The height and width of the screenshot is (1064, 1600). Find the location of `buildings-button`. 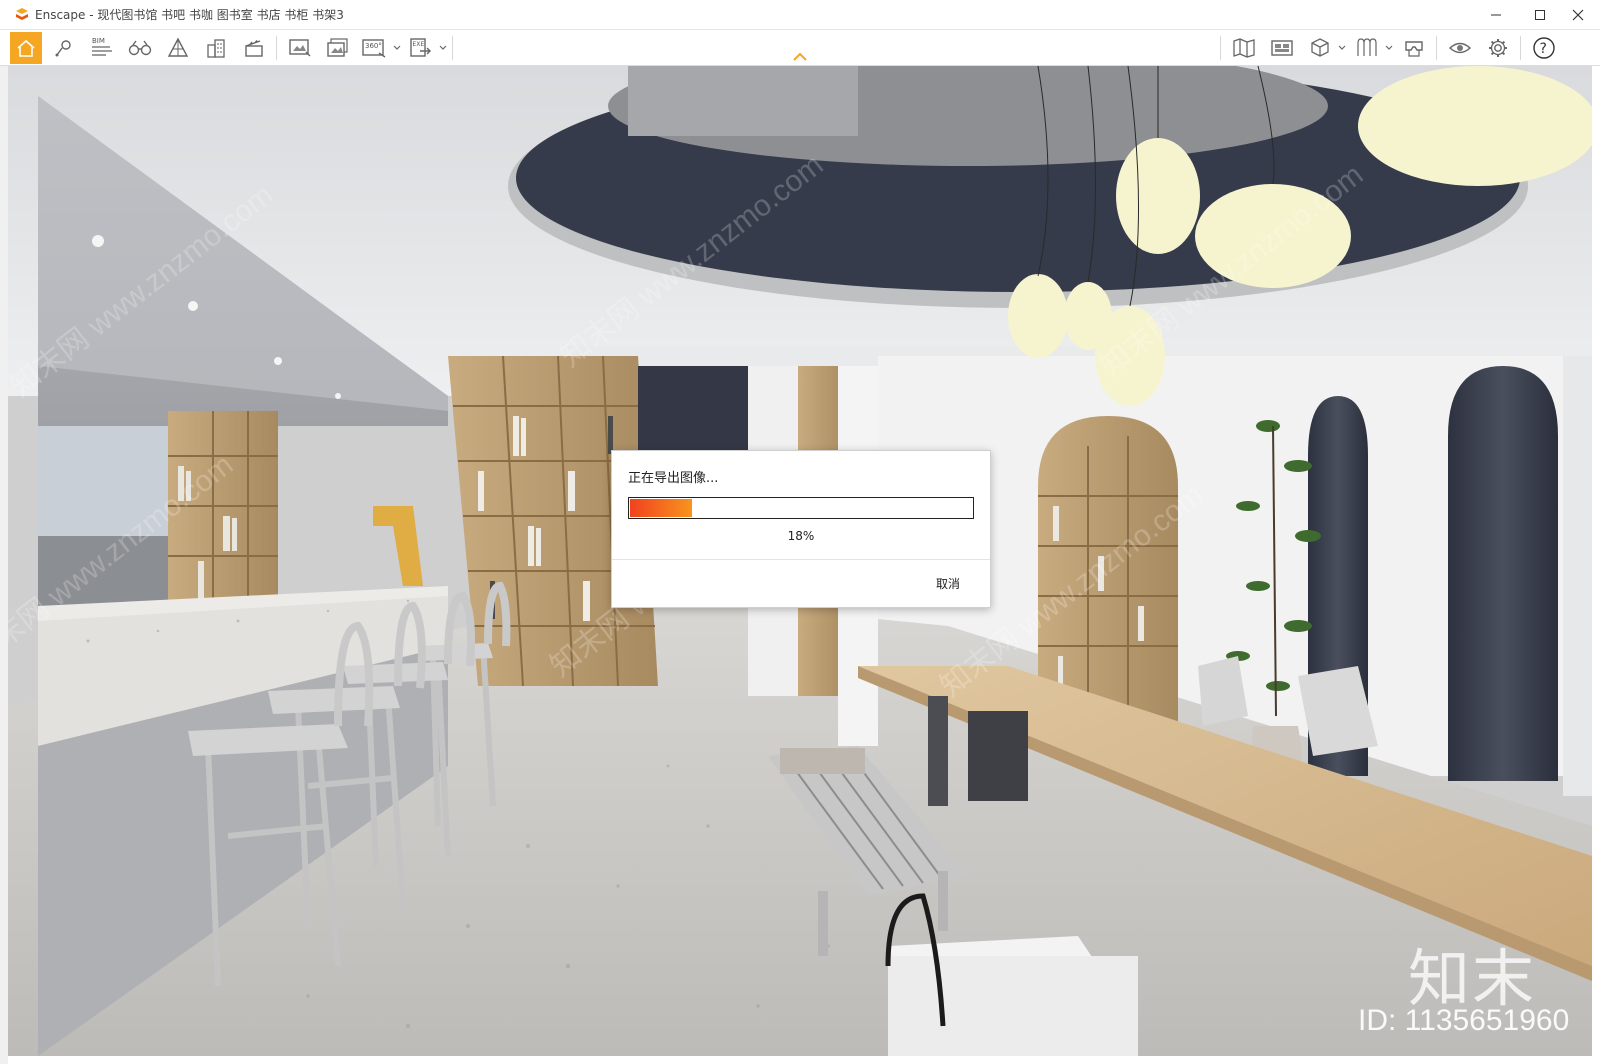

buildings-button is located at coordinates (216, 48).